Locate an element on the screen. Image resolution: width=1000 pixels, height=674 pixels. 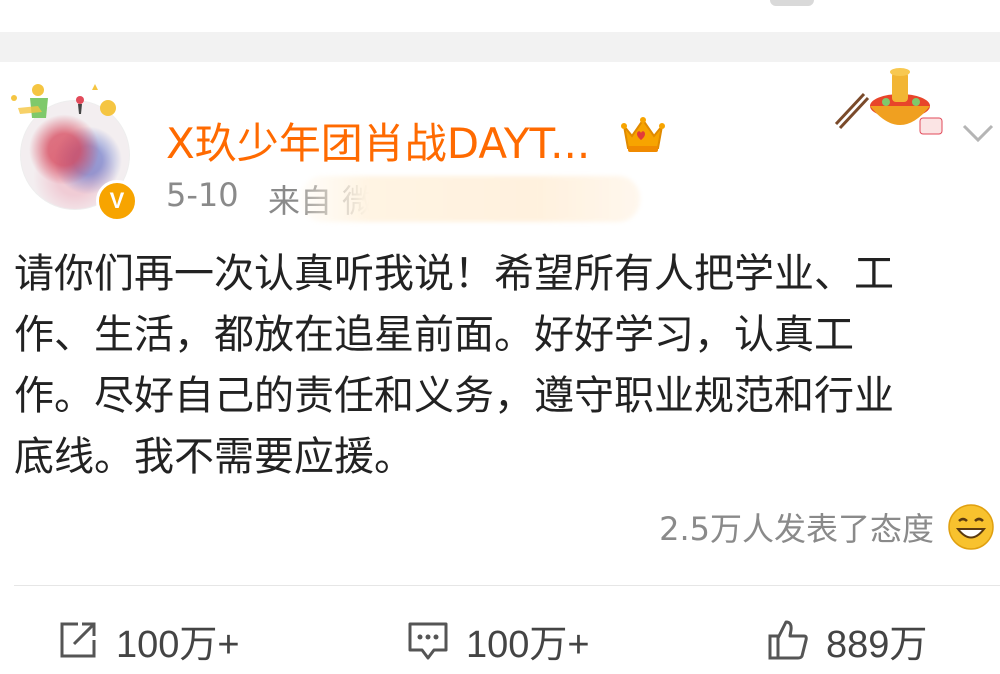
share-button: 100万+ is located at coordinates (148, 640).